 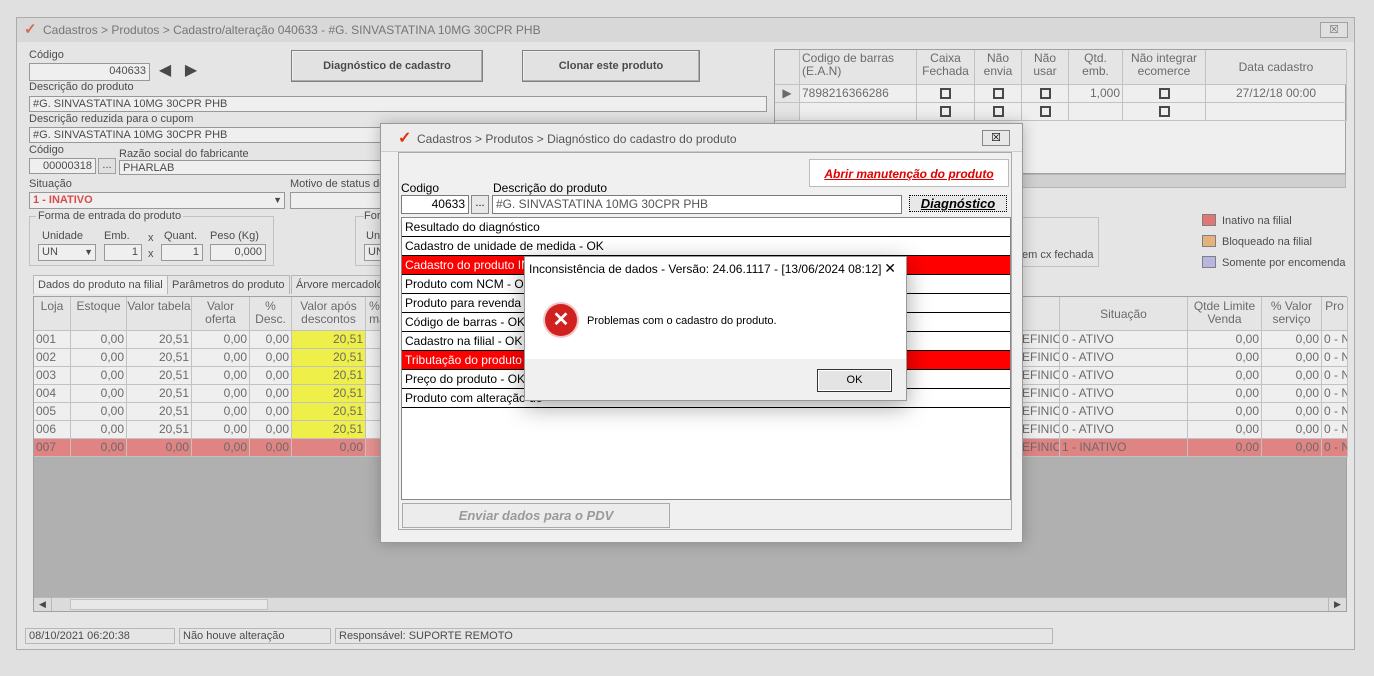 What do you see at coordinates (890, 268) in the screenshot?
I see `msg-close-icon: ✕` at bounding box center [890, 268].